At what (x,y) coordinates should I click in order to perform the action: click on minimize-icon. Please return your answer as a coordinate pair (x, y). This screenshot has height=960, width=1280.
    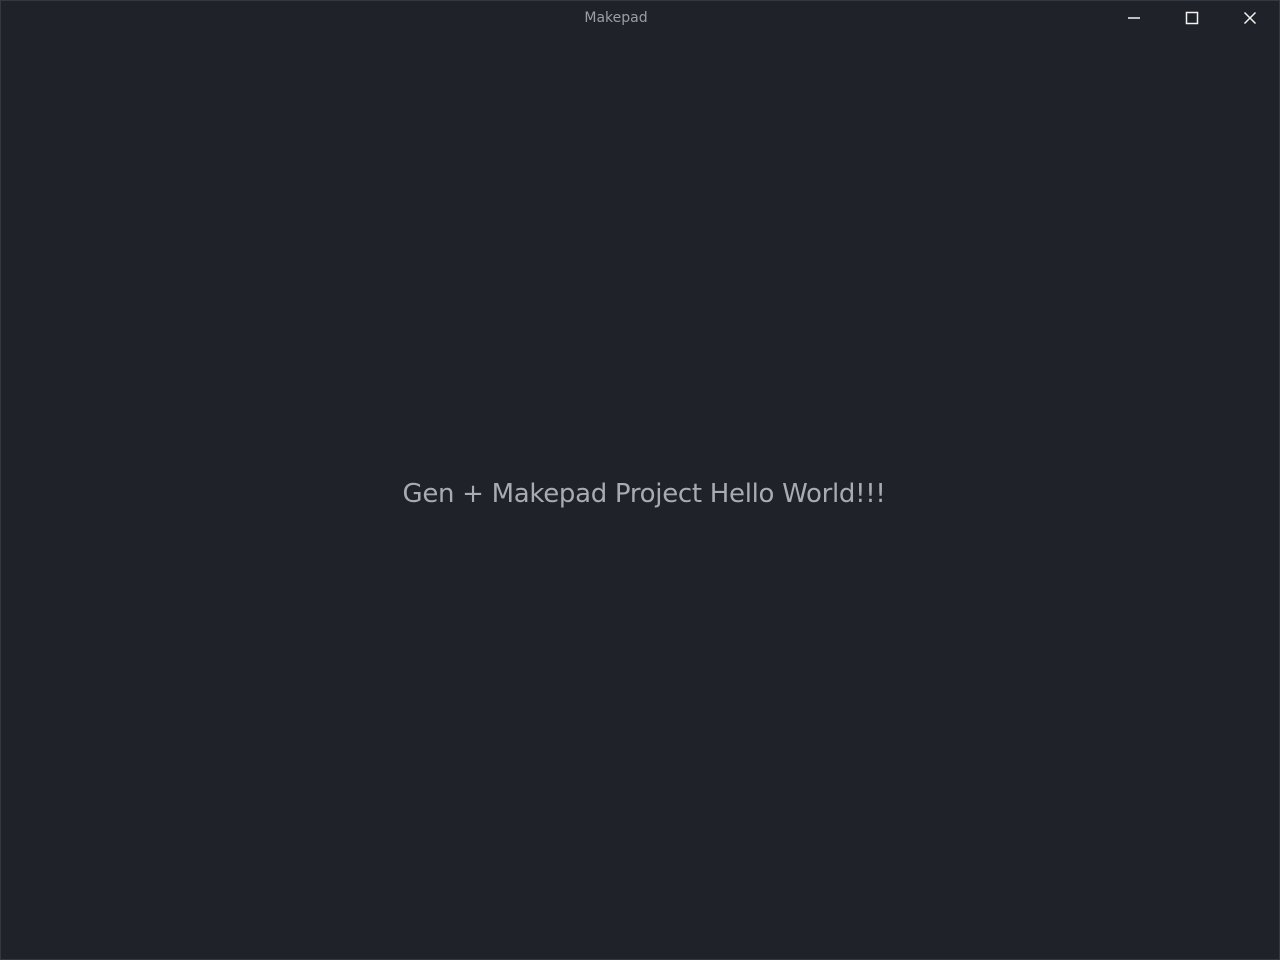
    Looking at the image, I should click on (1134, 18).